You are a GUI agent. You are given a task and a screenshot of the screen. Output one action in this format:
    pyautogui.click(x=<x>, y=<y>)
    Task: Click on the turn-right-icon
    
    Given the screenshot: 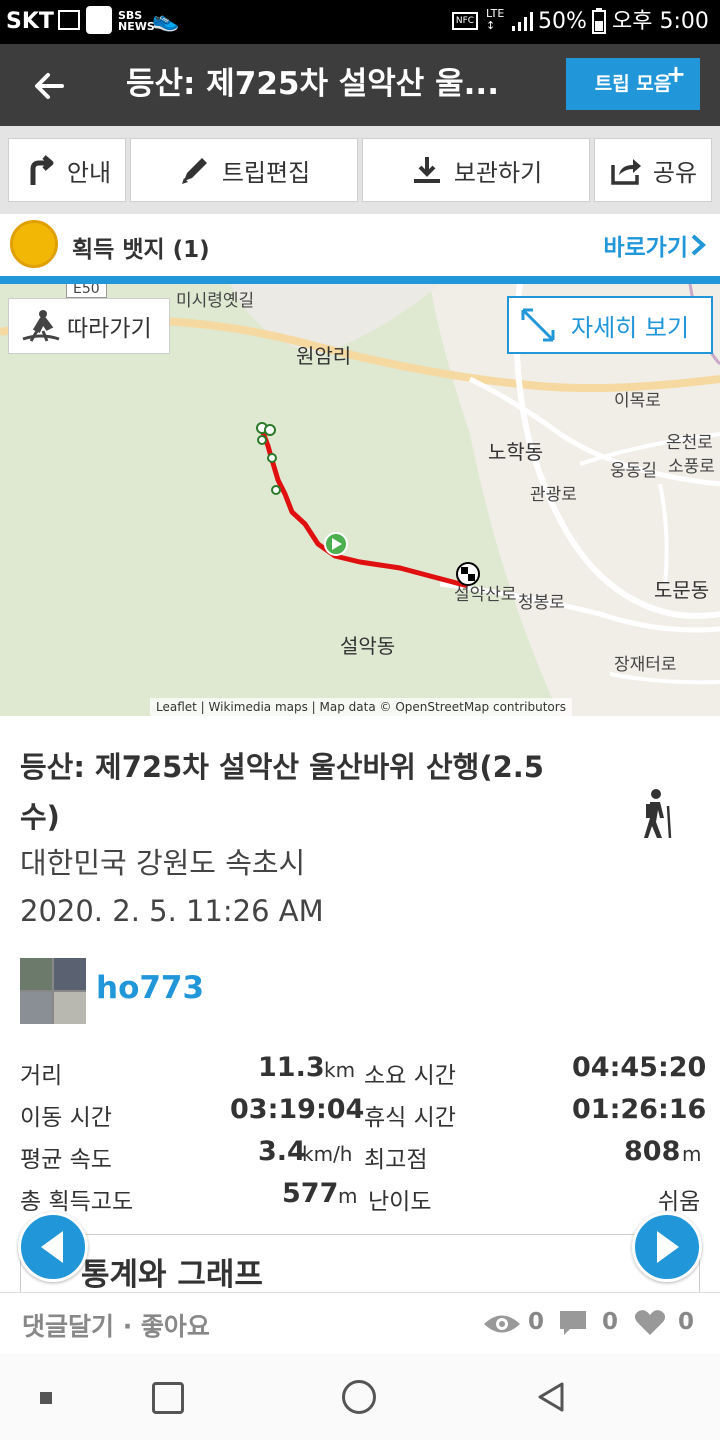 What is the action you would take?
    pyautogui.click(x=42, y=170)
    